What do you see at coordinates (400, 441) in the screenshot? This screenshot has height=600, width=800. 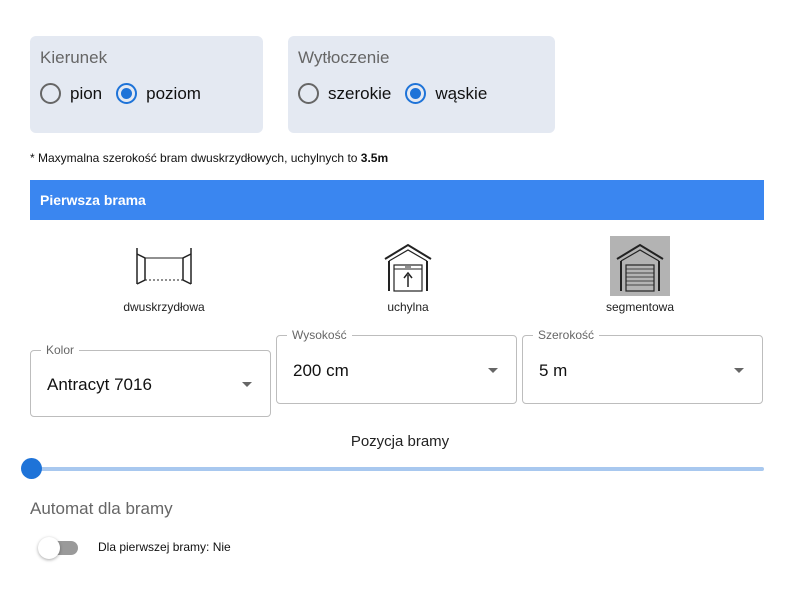 I see `position-slider-title: Pozycja bramy` at bounding box center [400, 441].